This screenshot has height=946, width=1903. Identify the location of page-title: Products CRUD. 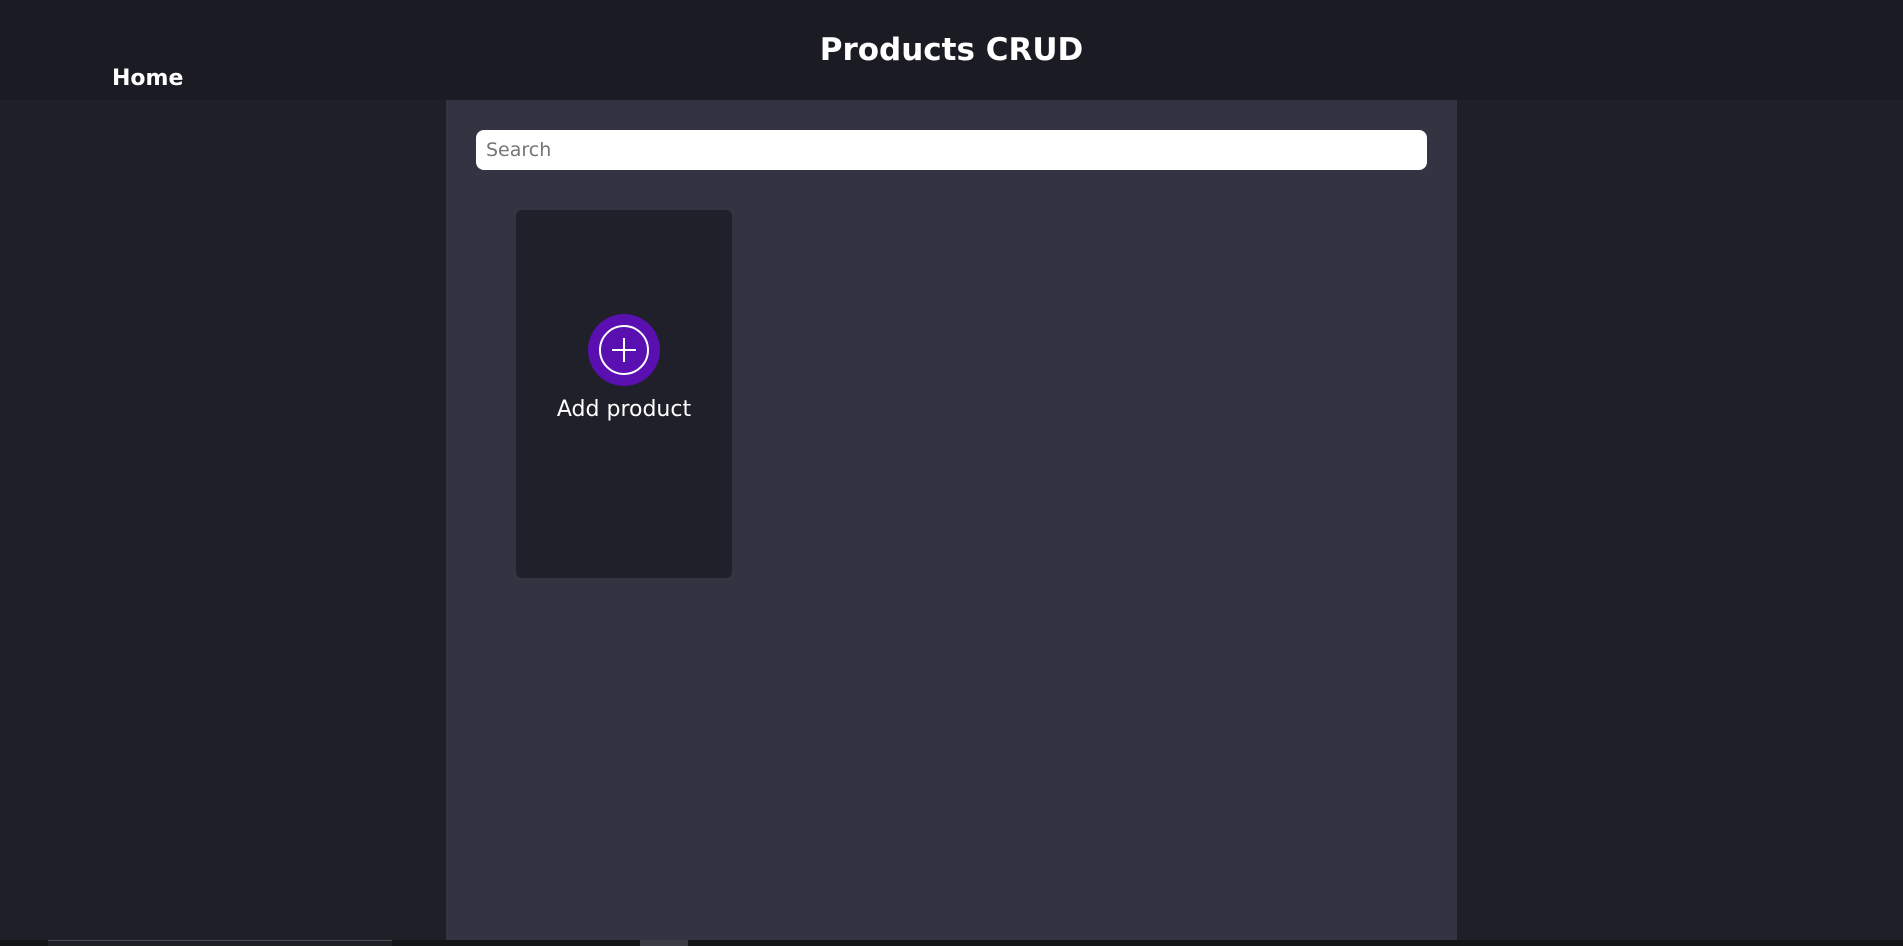
(951, 50).